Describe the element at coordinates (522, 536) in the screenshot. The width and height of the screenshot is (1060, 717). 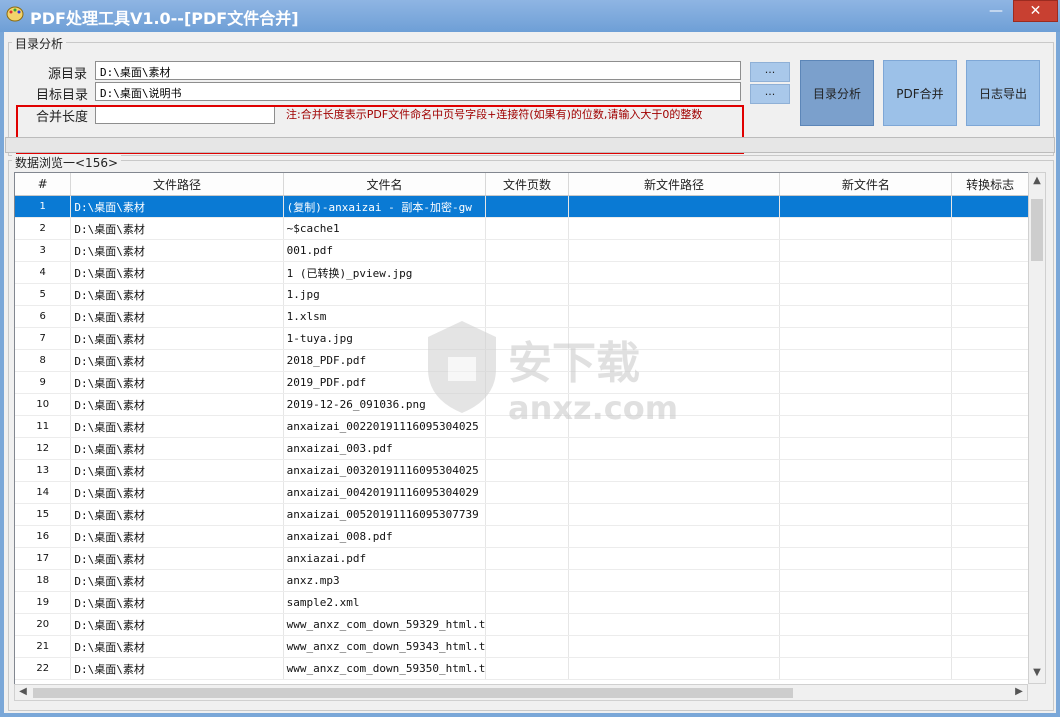
I see `table-row: 16 D:\桌面\素材 anxaizai_008.pdf` at that location.